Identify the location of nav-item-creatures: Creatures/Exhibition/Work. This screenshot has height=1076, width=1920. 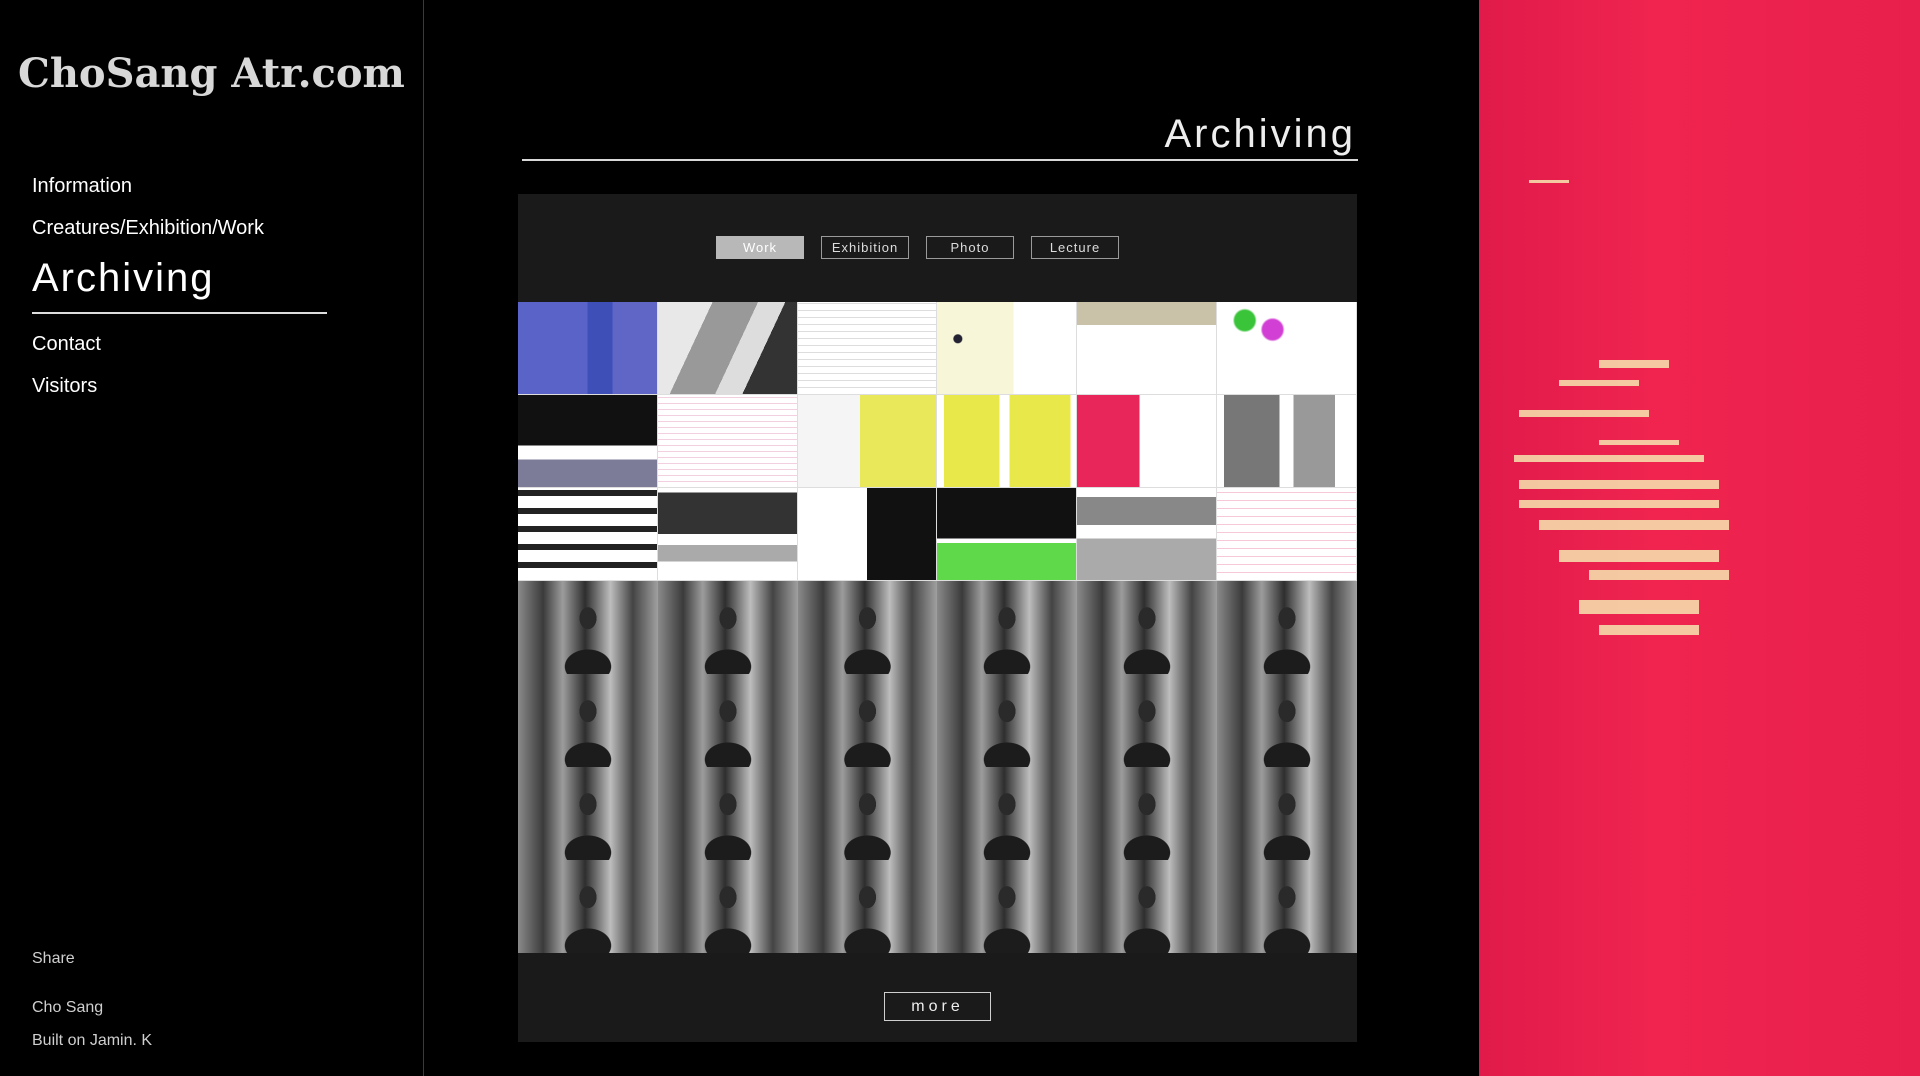
(179, 233).